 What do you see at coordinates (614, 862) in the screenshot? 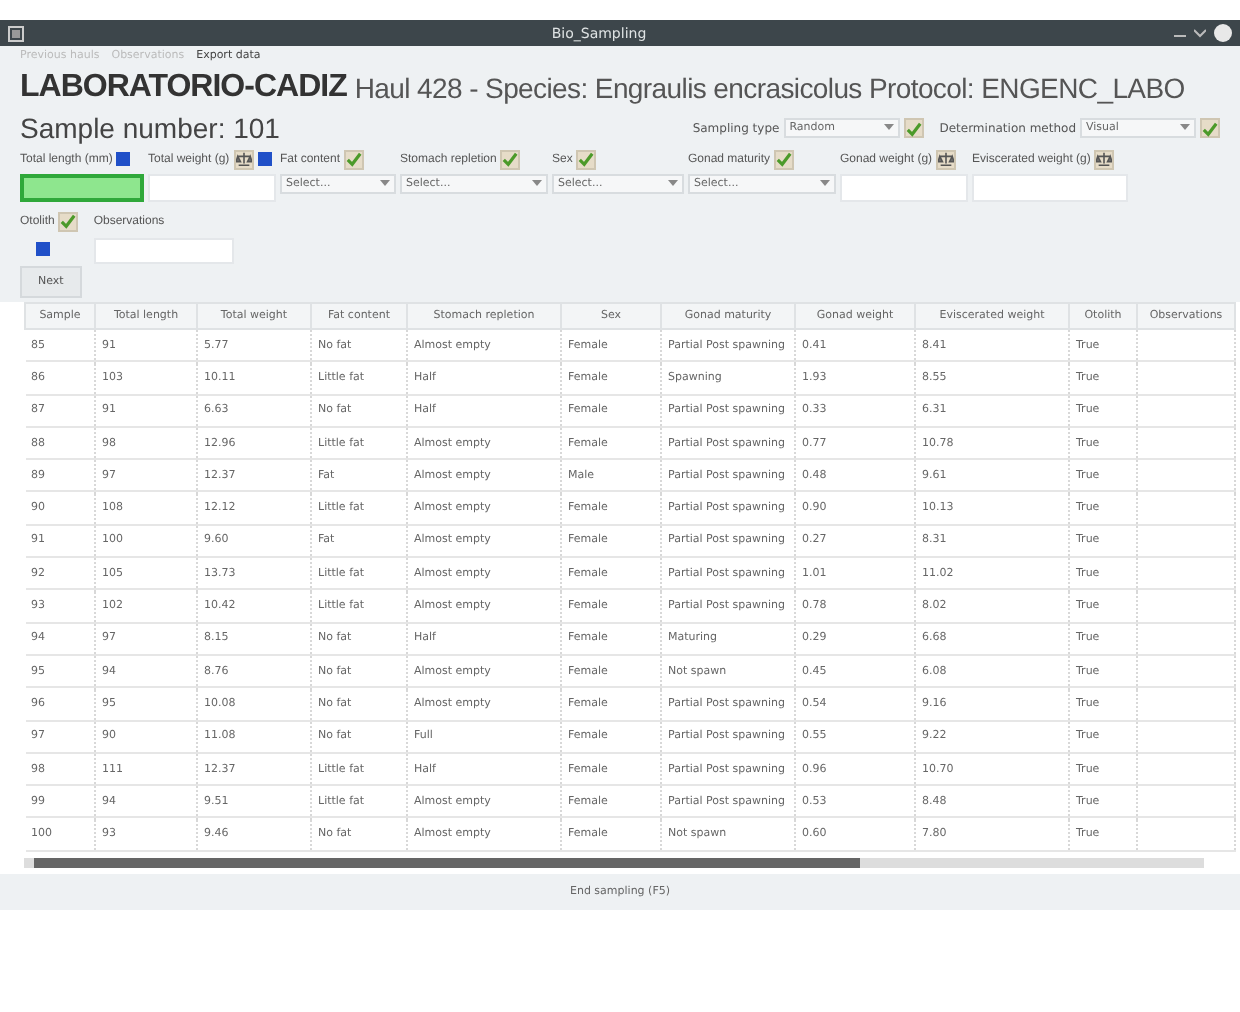
I see `horizontal-scrollbar` at bounding box center [614, 862].